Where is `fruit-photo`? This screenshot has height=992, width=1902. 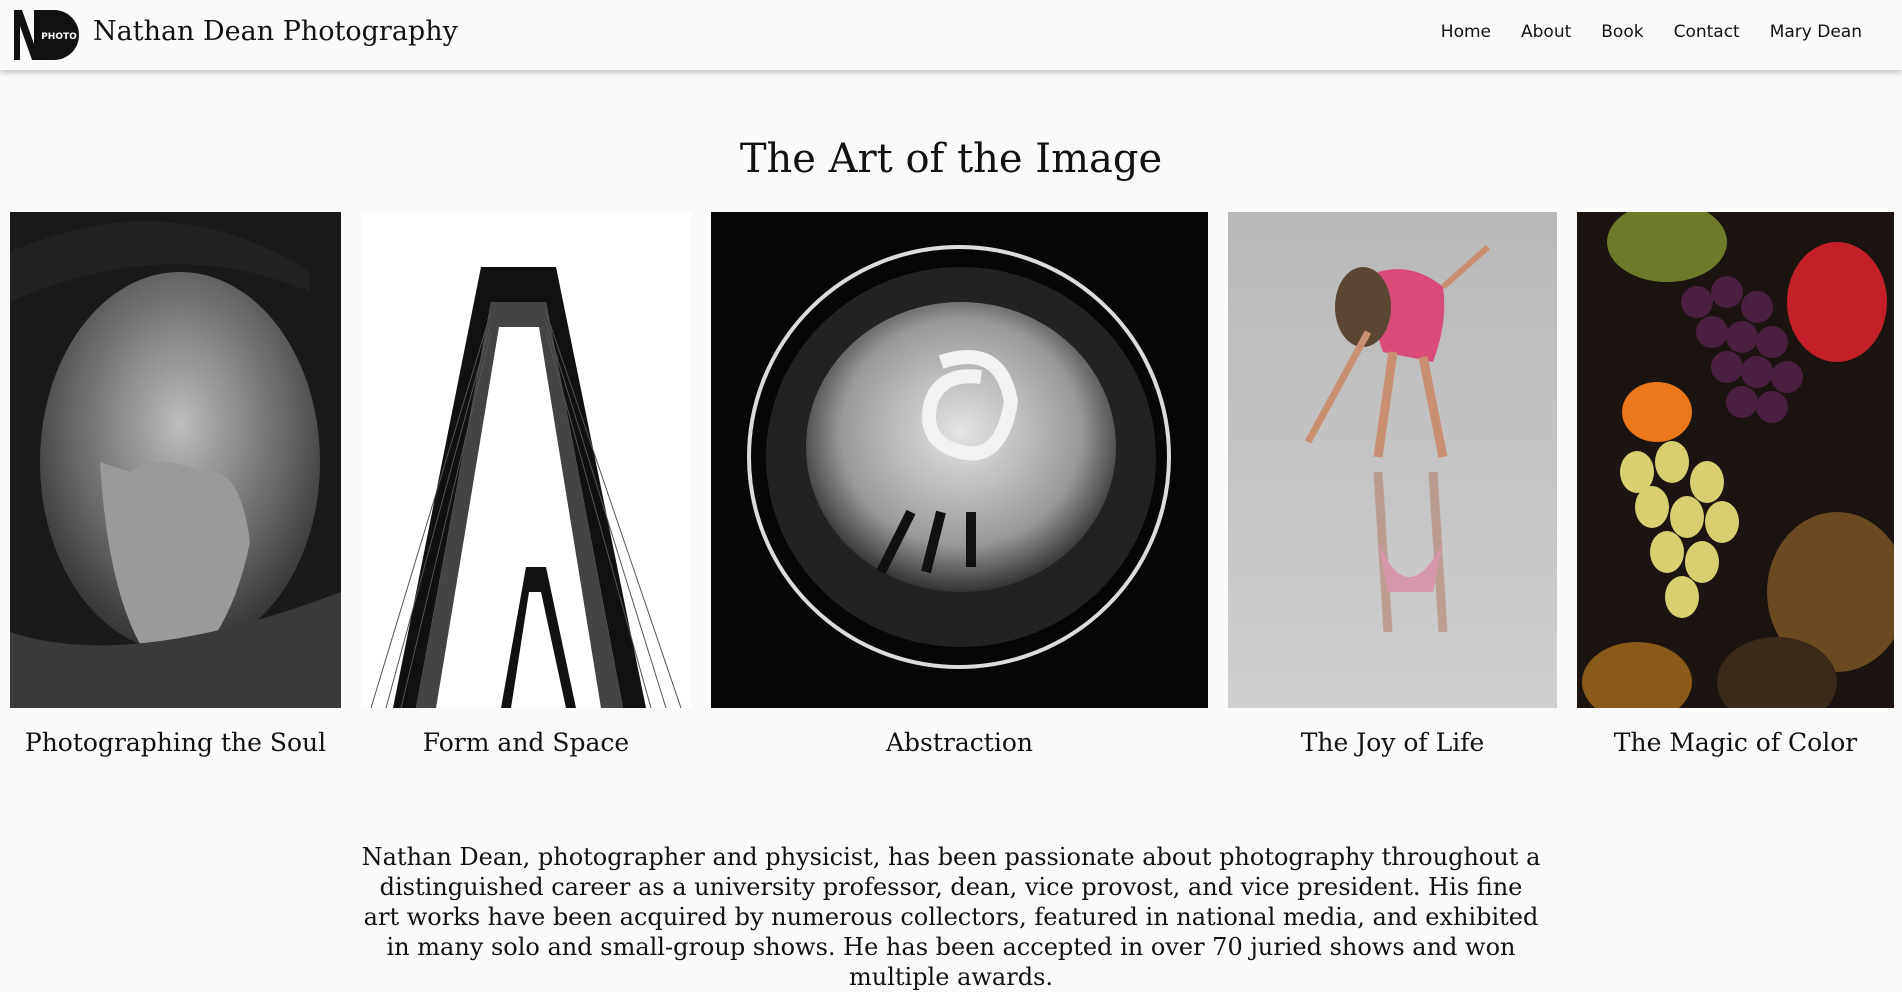 fruit-photo is located at coordinates (1735, 460).